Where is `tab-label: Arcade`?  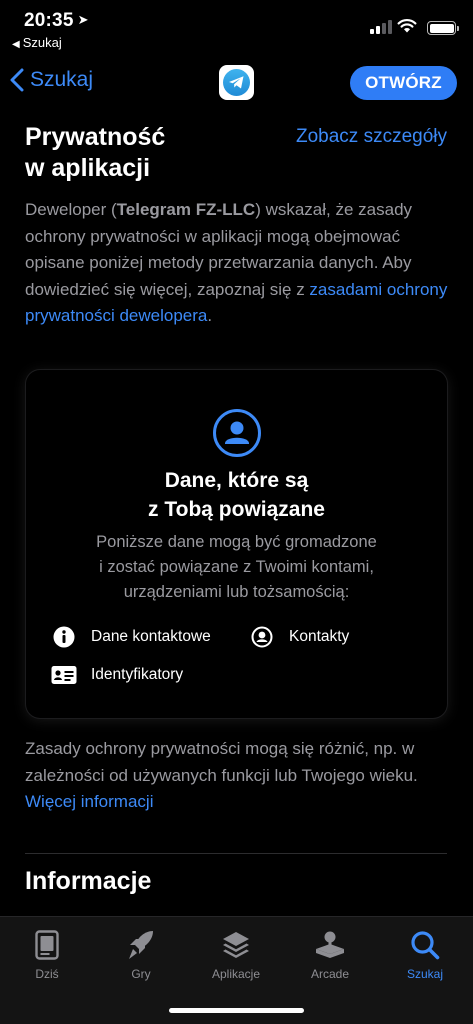 tab-label: Arcade is located at coordinates (330, 974).